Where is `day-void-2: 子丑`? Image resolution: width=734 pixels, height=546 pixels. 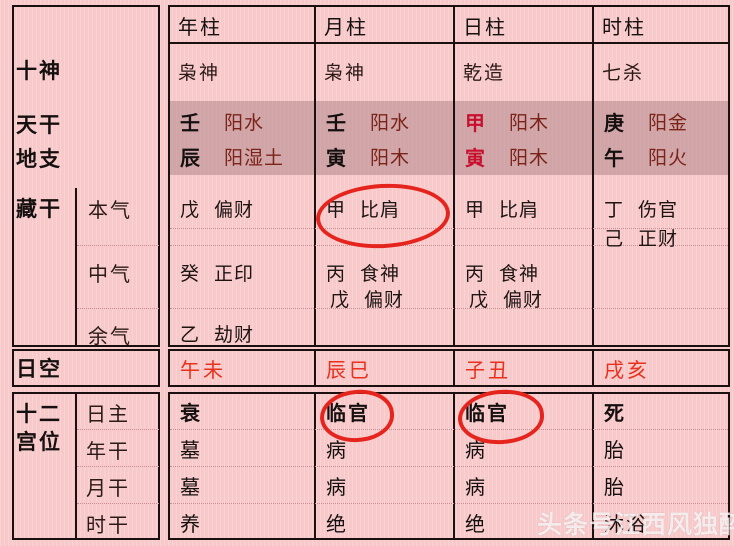 day-void-2: 子丑 is located at coordinates (488, 369).